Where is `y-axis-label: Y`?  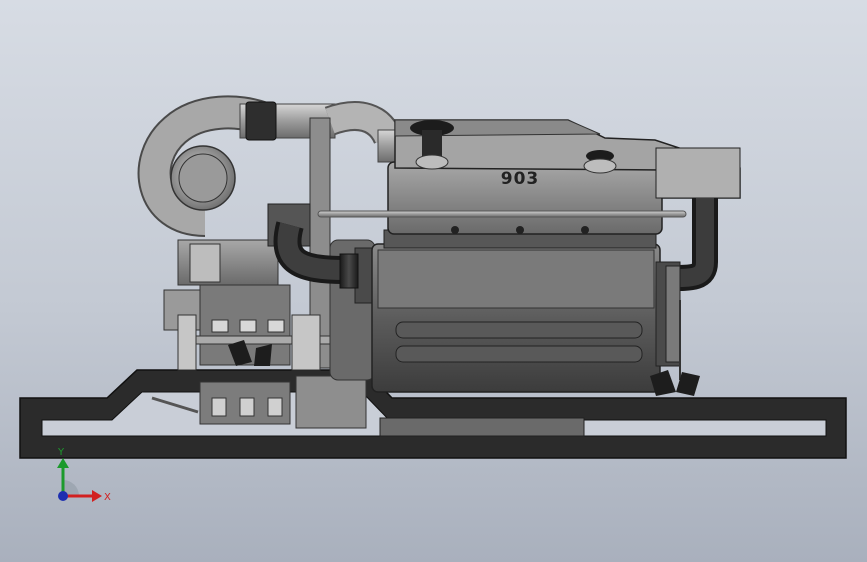
y-axis-label: Y is located at coordinates (61, 452).